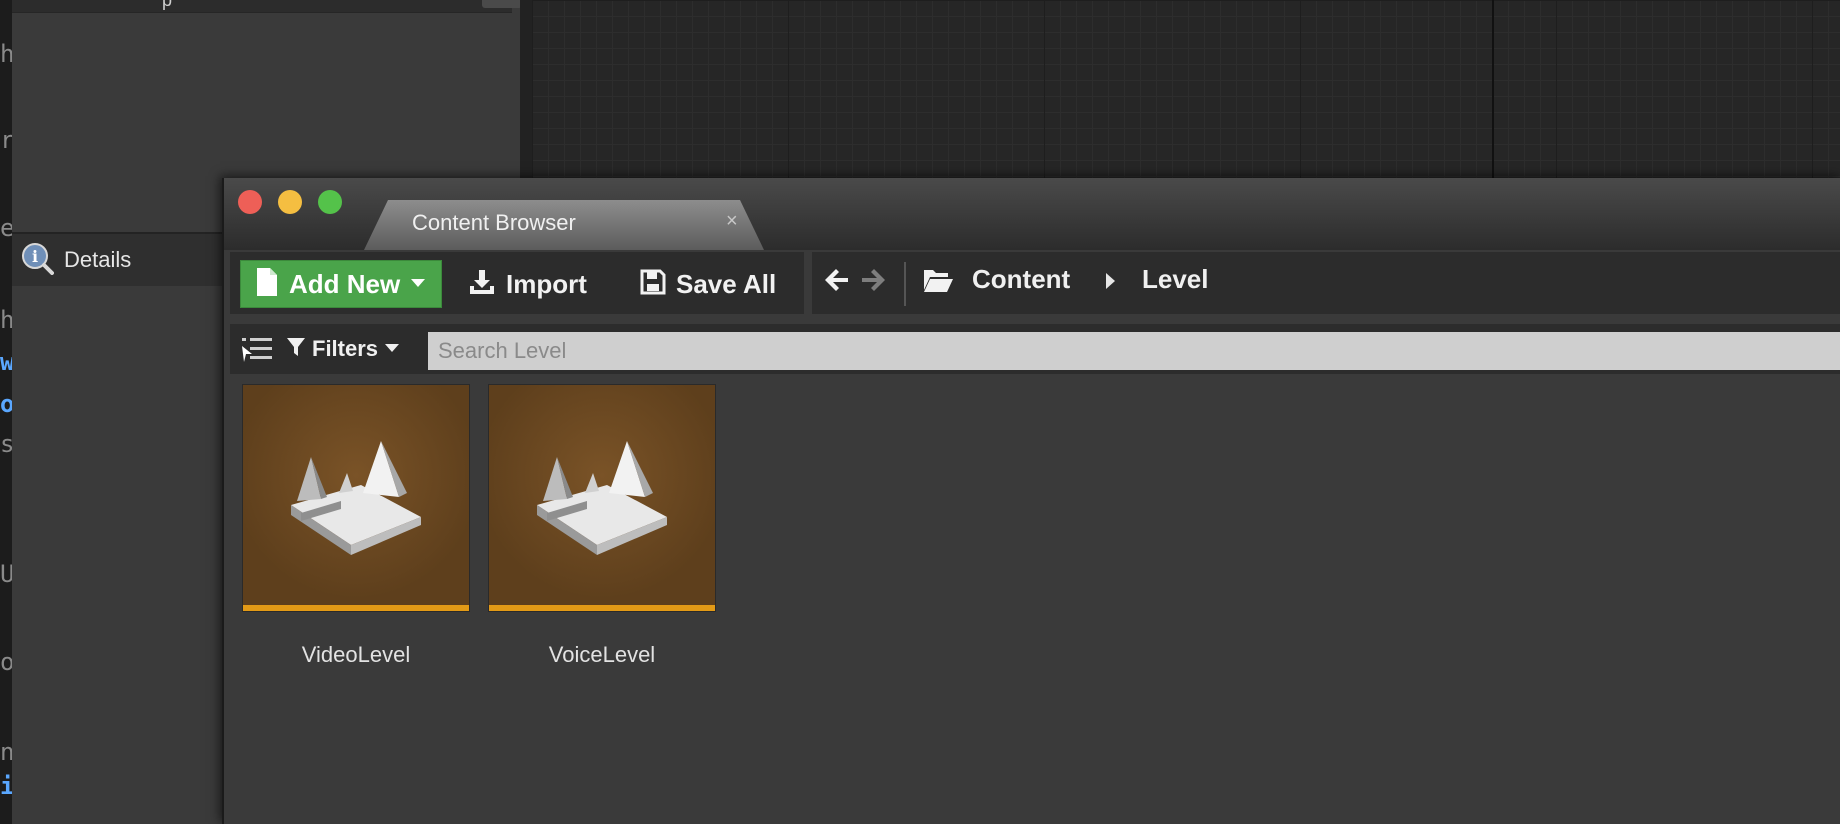 The width and height of the screenshot is (1840, 824). What do you see at coordinates (1110, 283) in the screenshot?
I see `breadcrumb-separator-icon` at bounding box center [1110, 283].